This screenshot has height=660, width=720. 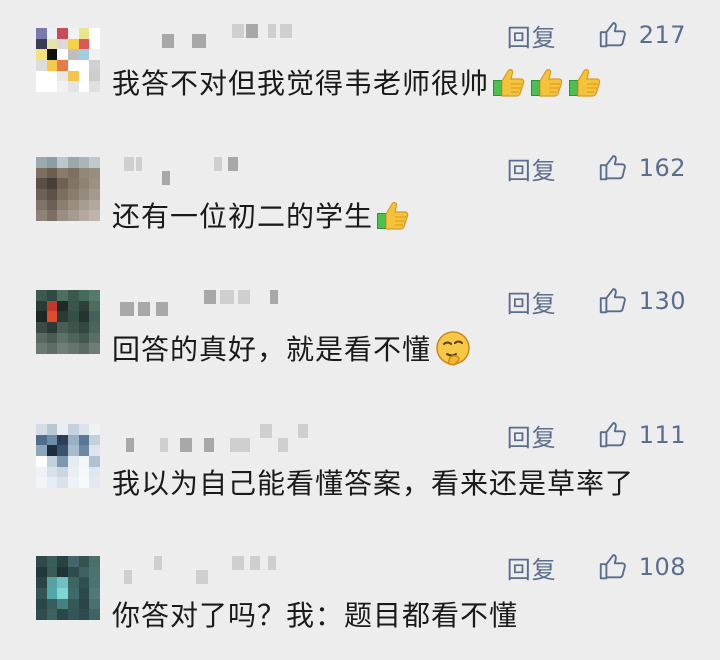 What do you see at coordinates (596, 435) in the screenshot?
I see `comment-actions: 回复 111` at bounding box center [596, 435].